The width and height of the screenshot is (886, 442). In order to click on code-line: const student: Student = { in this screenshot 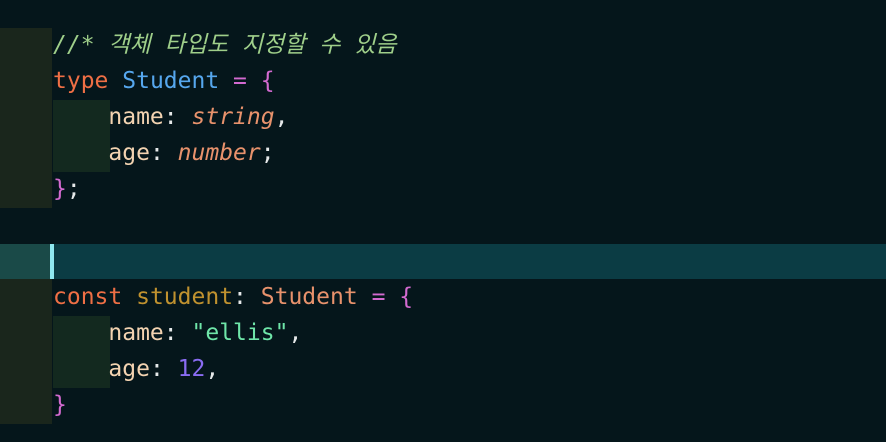, I will do `click(233, 297)`.